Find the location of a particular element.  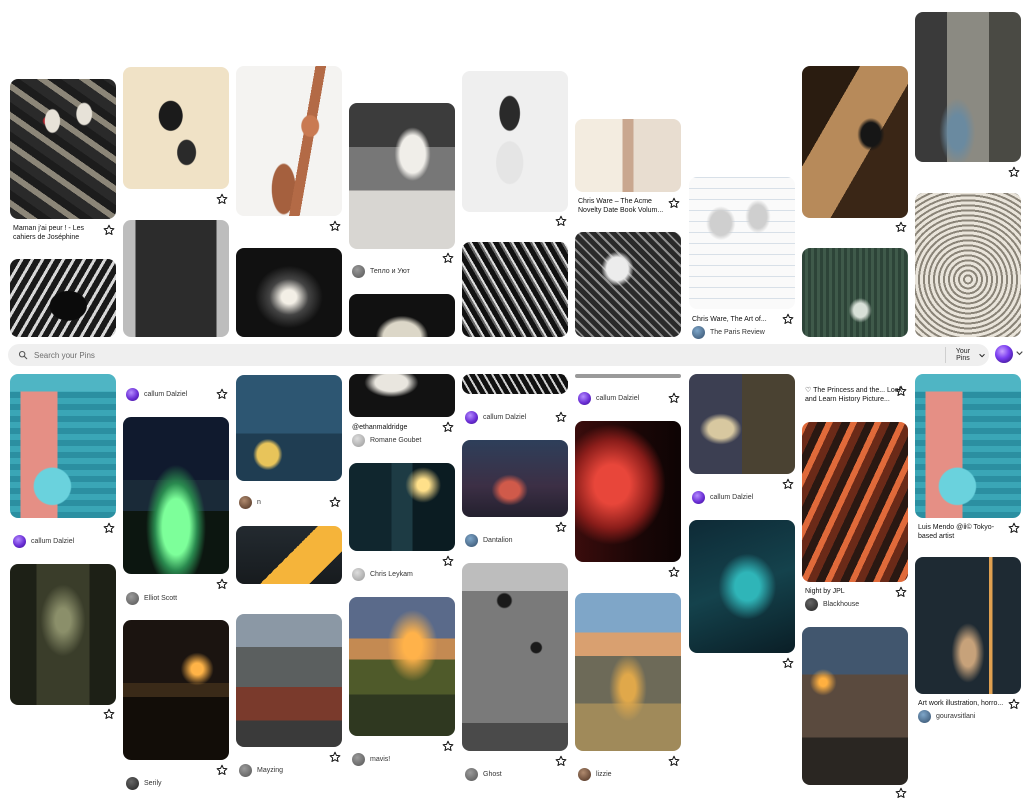

search-field: Your Pins is located at coordinates (498, 355).